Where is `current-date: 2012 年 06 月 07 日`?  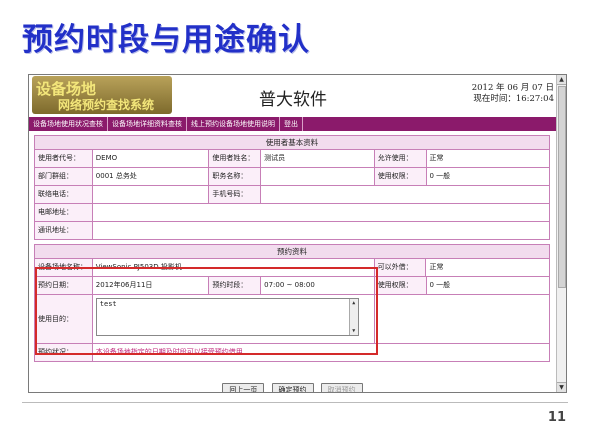
current-date: 2012 年 06 月 07 日 is located at coordinates (512, 88).